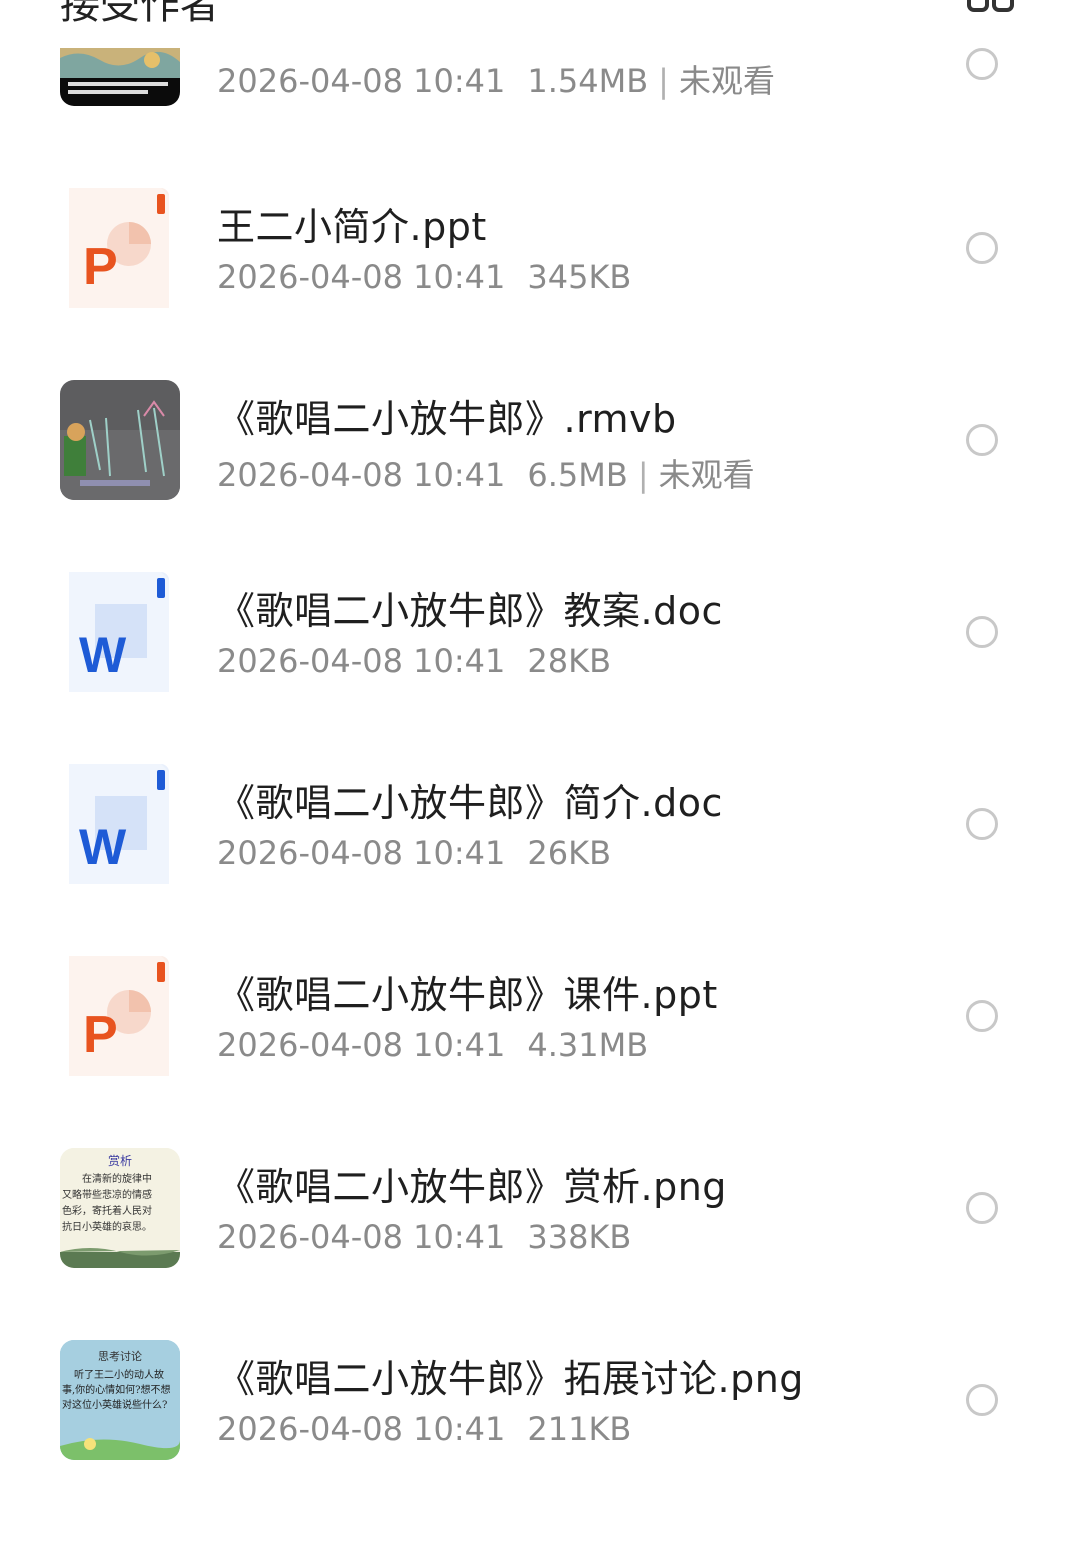 The height and width of the screenshot is (1557, 1079). I want to click on list-item: 《歌唱二小放牛郎》.rmvb 2026-04-08 10:41 6.5MB | 未观看, so click(539, 440).